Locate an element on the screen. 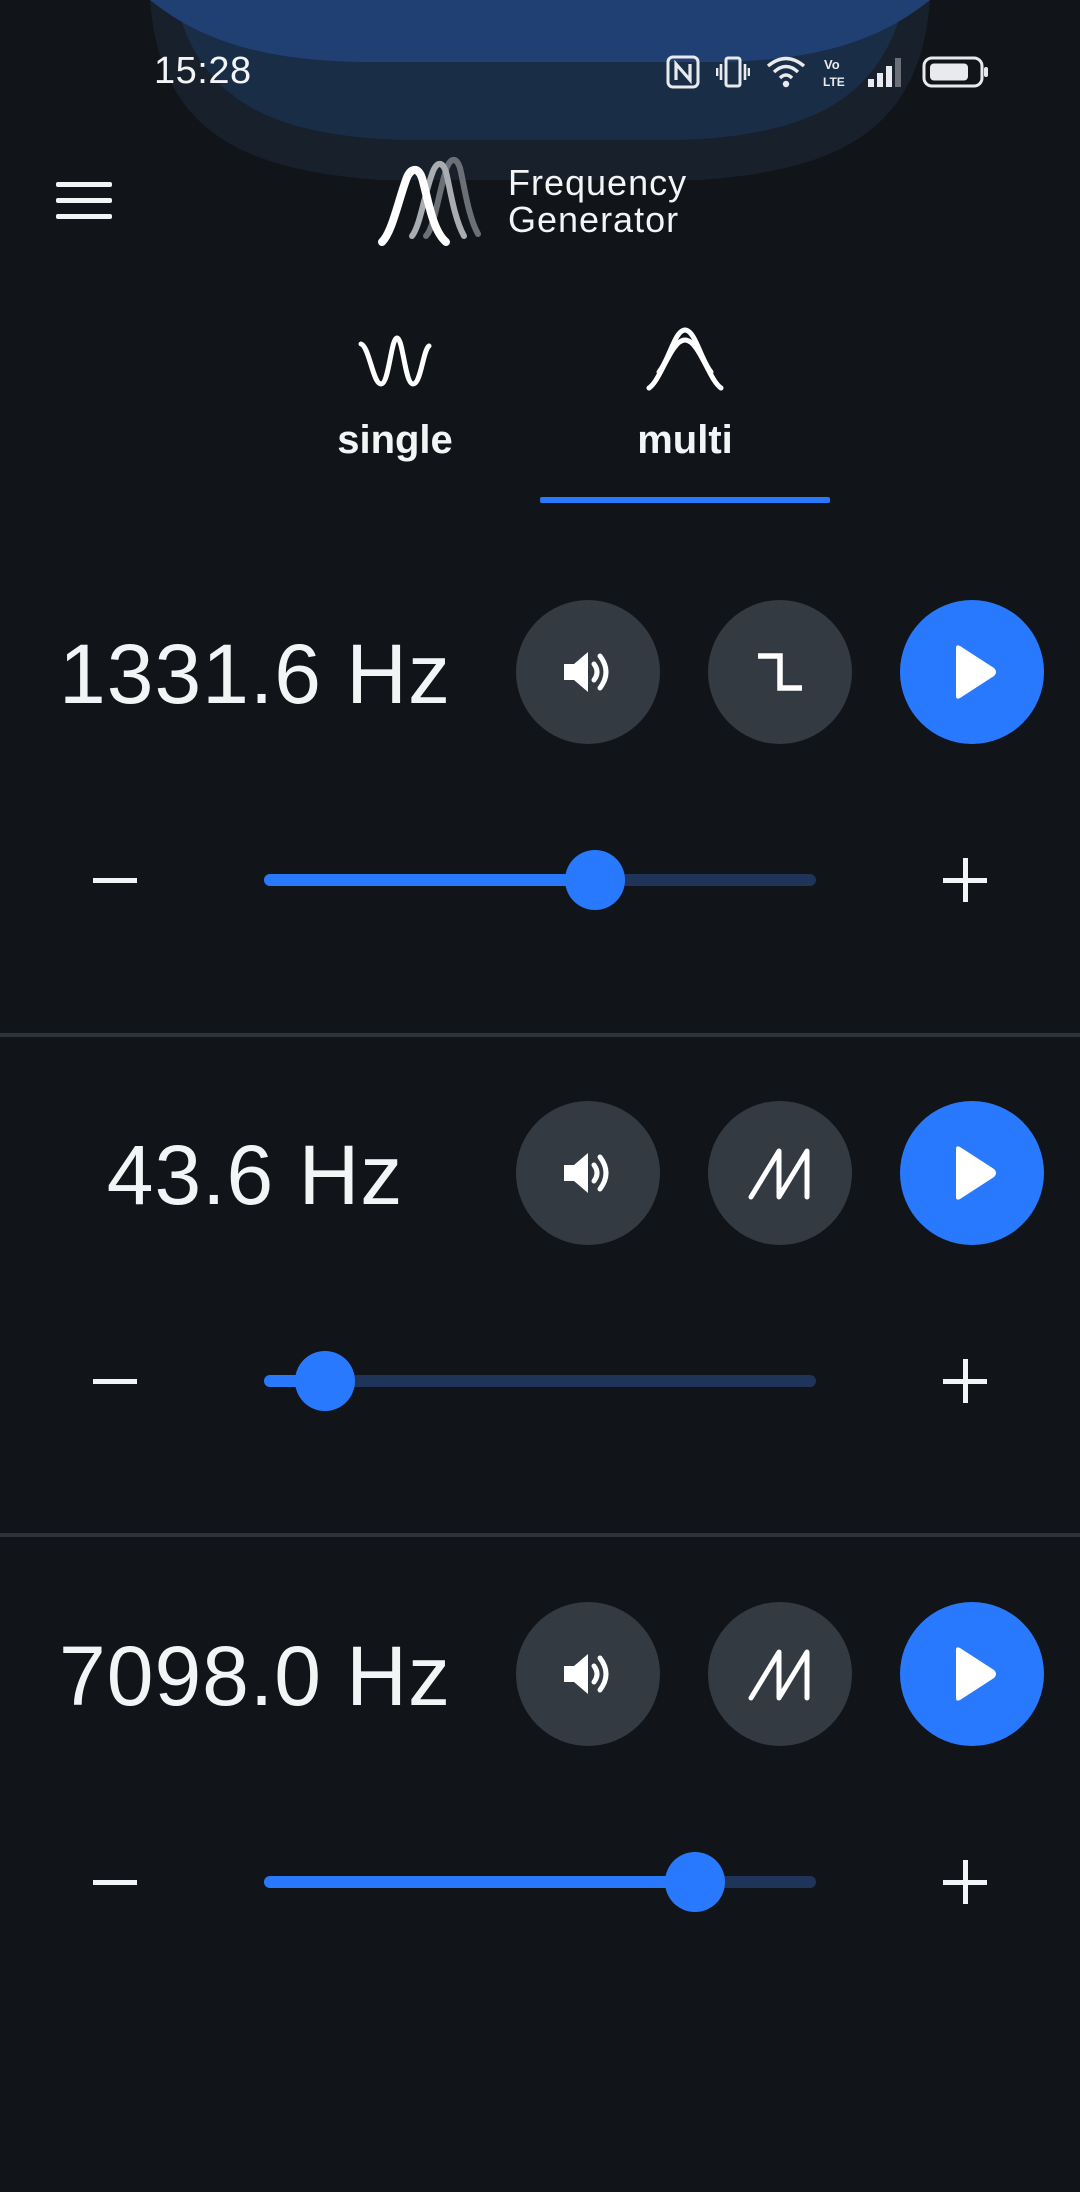 This screenshot has height=2192, width=1080. frequency-value: 43.6 Hz is located at coordinates (255, 1175).